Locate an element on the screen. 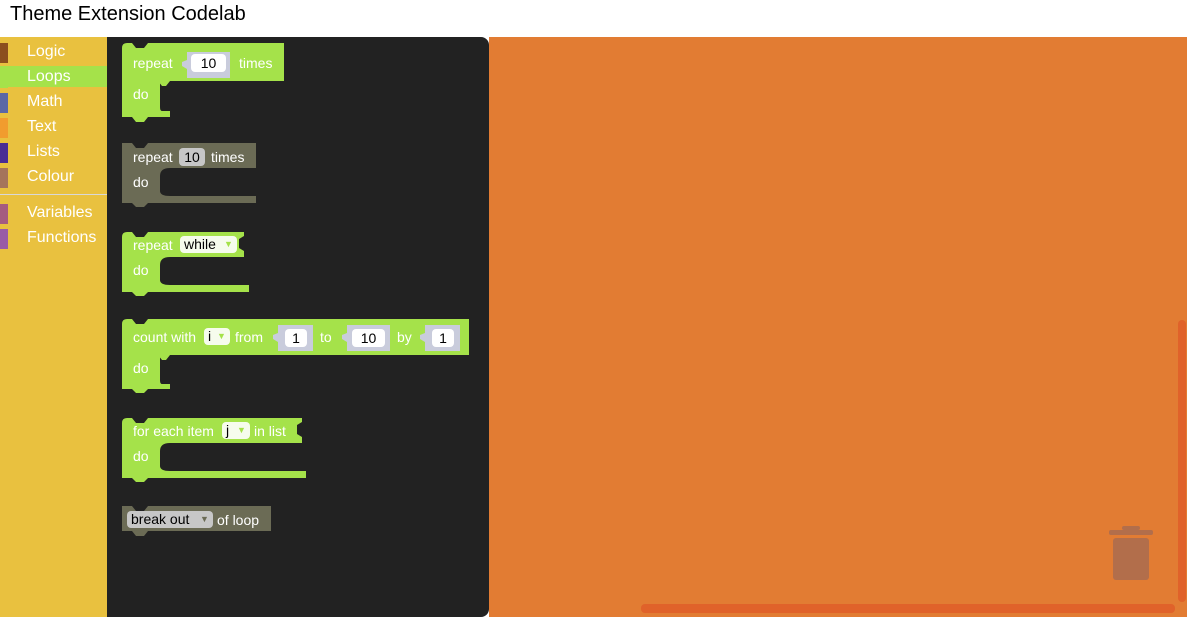 The width and height of the screenshot is (1191, 617). while-until-dropdown: while ▼ is located at coordinates (208, 244).